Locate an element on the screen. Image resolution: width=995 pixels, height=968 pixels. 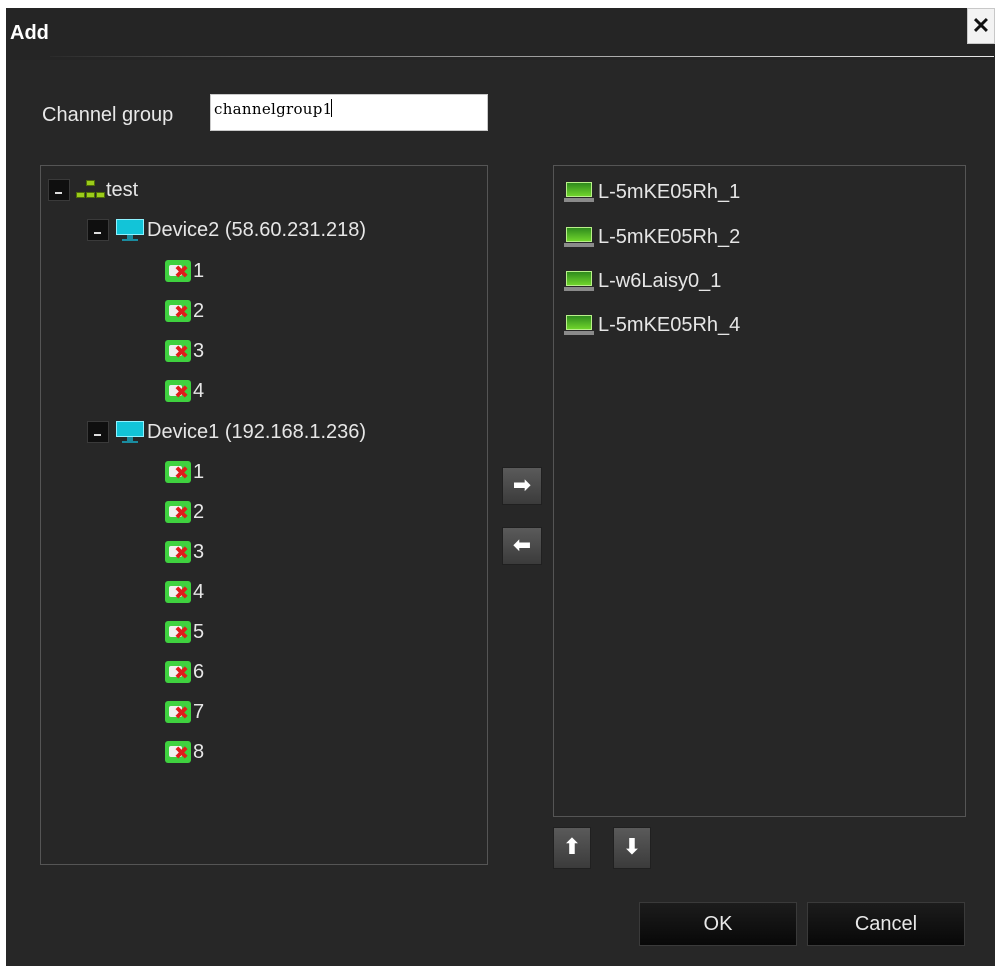
tree-channel: ✖ 6 is located at coordinates (184, 672).